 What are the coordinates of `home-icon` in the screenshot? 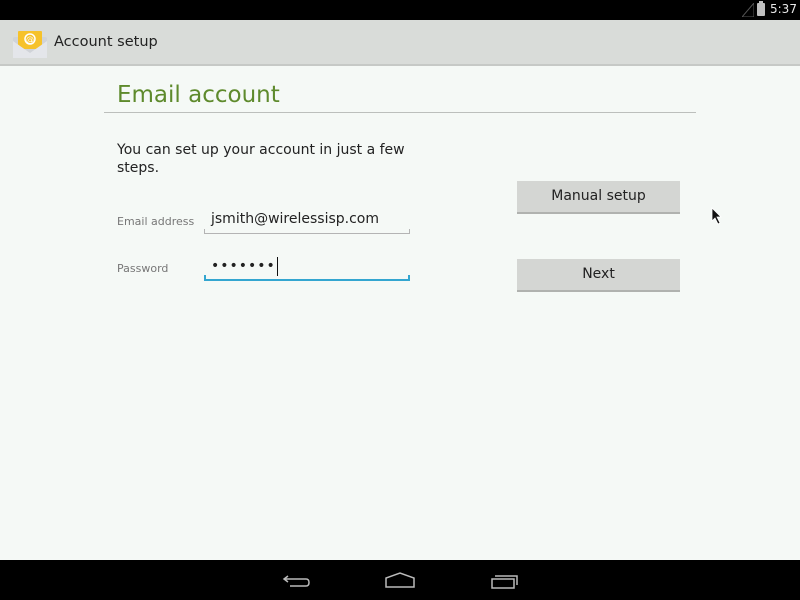 It's located at (400, 580).